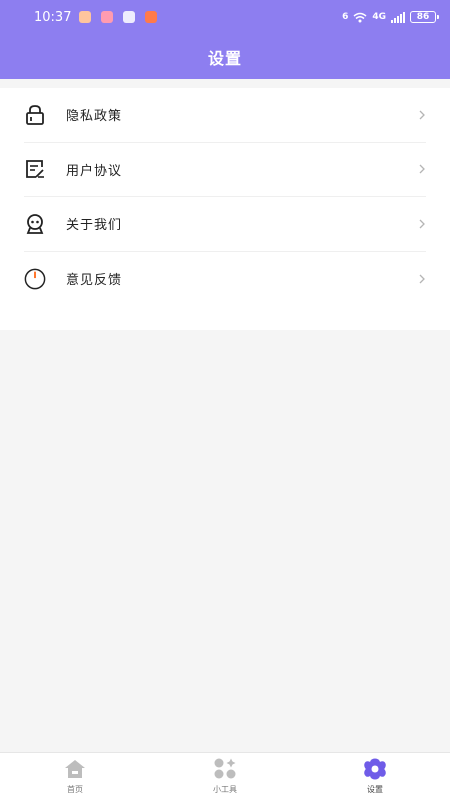  I want to click on info-badge-icon, so click(35, 224).